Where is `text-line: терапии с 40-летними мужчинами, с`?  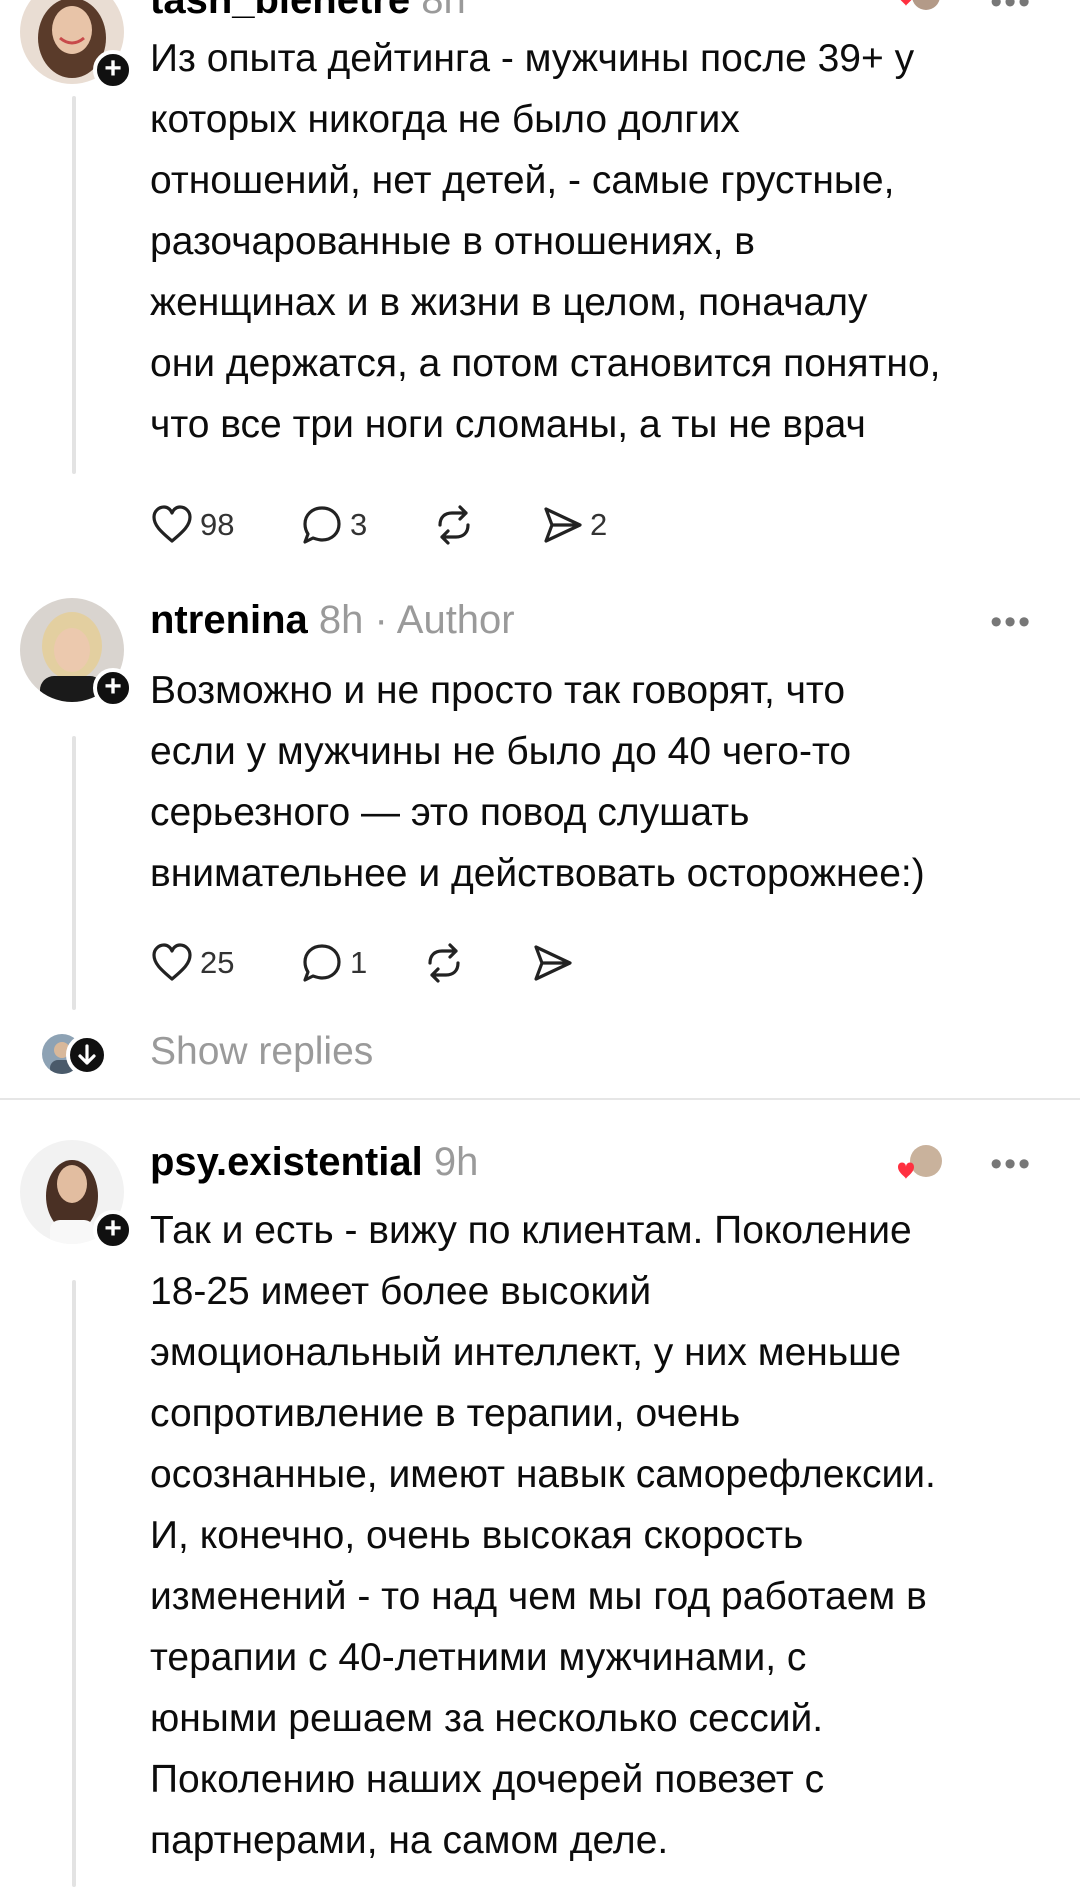 text-line: терапии с 40-летними мужчинами, с is located at coordinates (478, 1657).